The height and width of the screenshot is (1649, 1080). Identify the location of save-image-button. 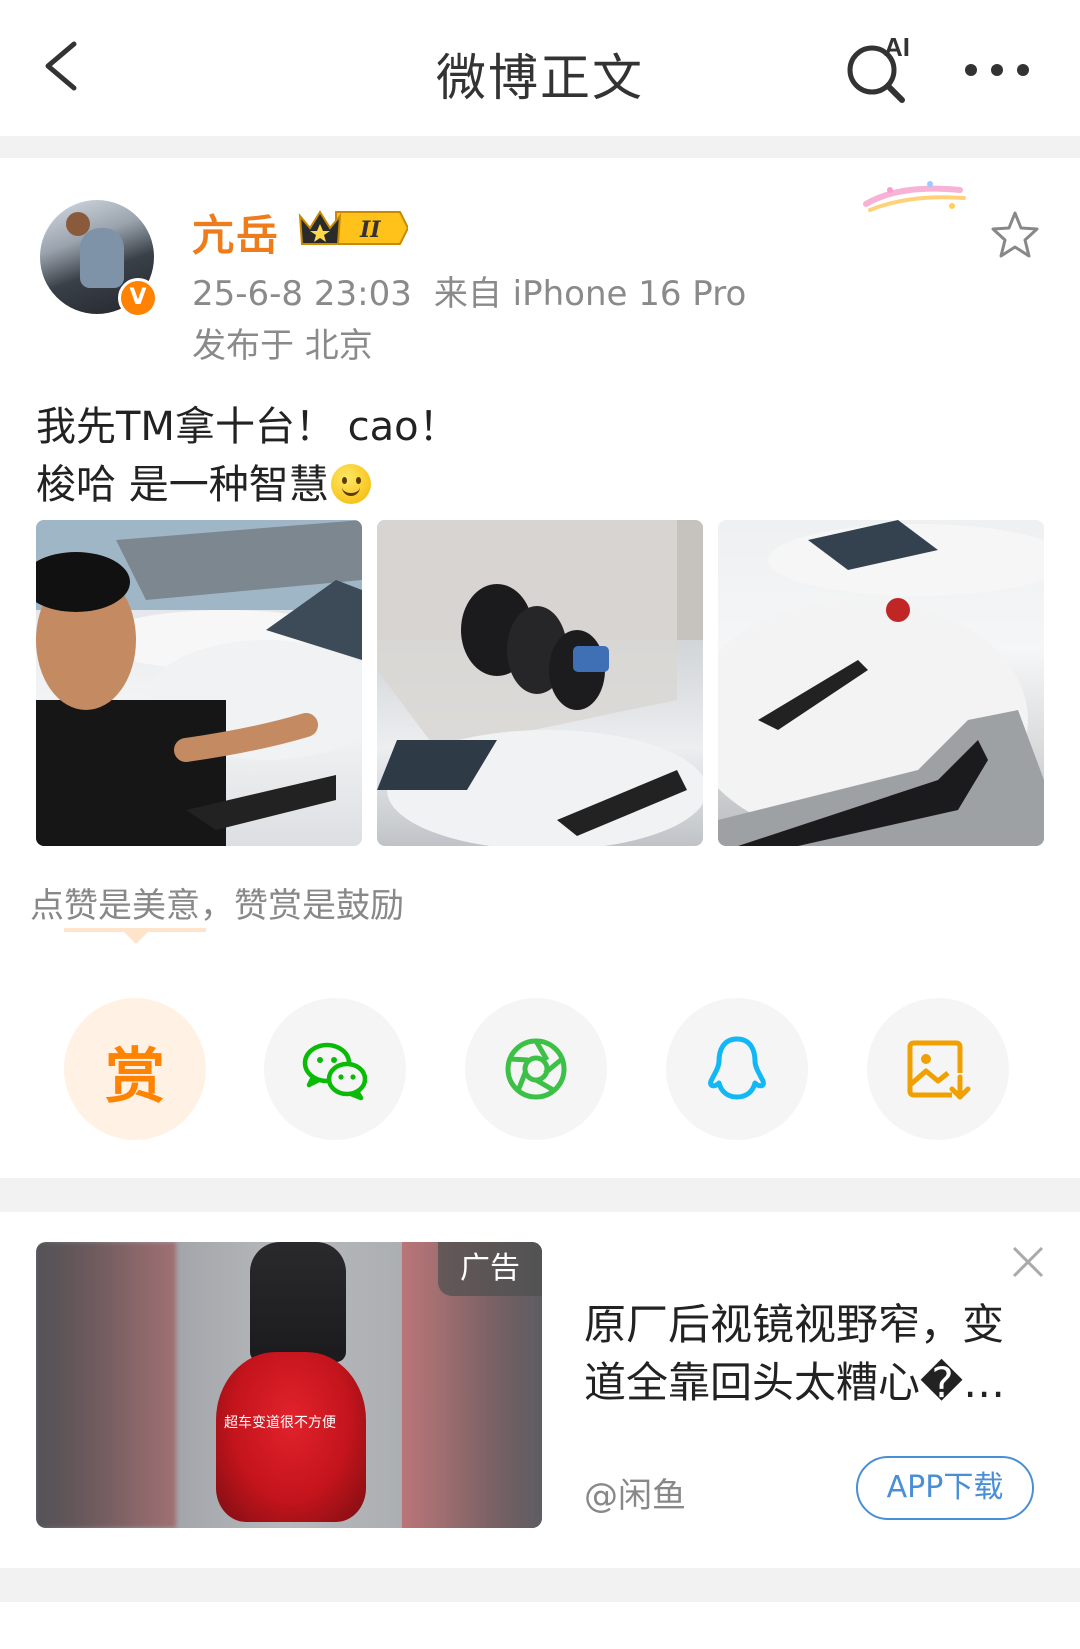
(938, 1069).